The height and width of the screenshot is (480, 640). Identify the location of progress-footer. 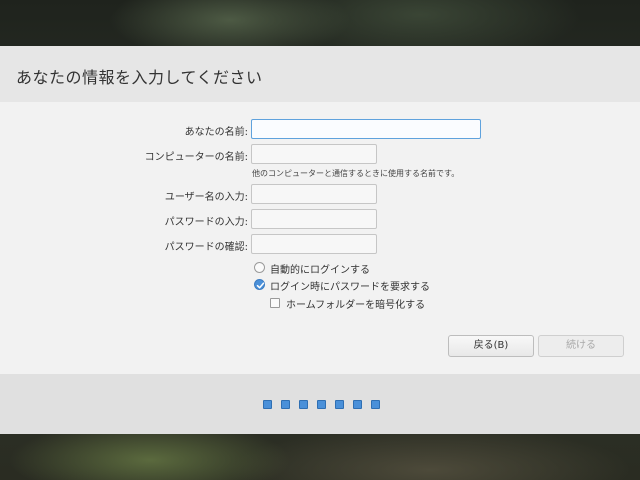
(320, 404).